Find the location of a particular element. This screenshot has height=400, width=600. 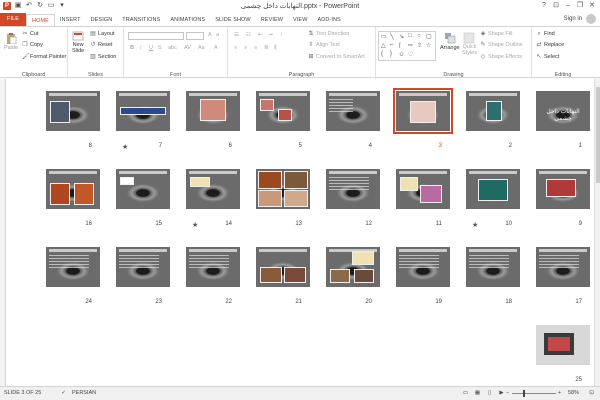

copy-button: ❐ Copy is located at coordinates (32, 45).